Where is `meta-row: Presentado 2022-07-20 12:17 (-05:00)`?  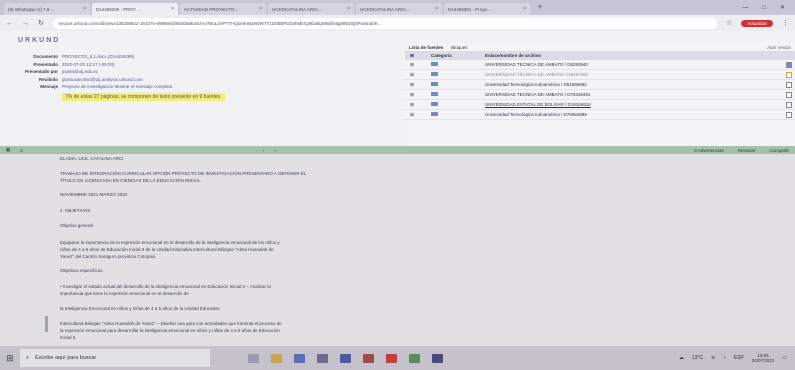 meta-row: Presentado 2022-07-20 12:17 (-05:00) is located at coordinates (202, 65).